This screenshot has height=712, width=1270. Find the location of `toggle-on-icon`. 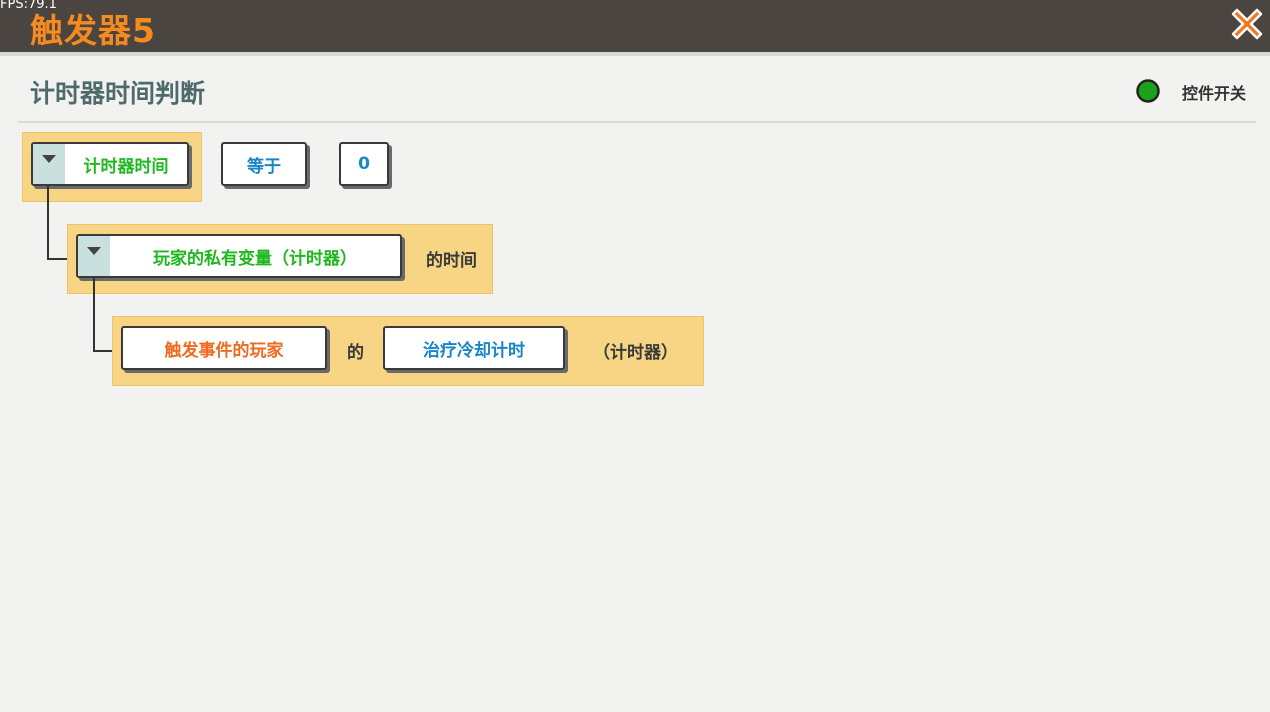

toggle-on-icon is located at coordinates (1148, 91).